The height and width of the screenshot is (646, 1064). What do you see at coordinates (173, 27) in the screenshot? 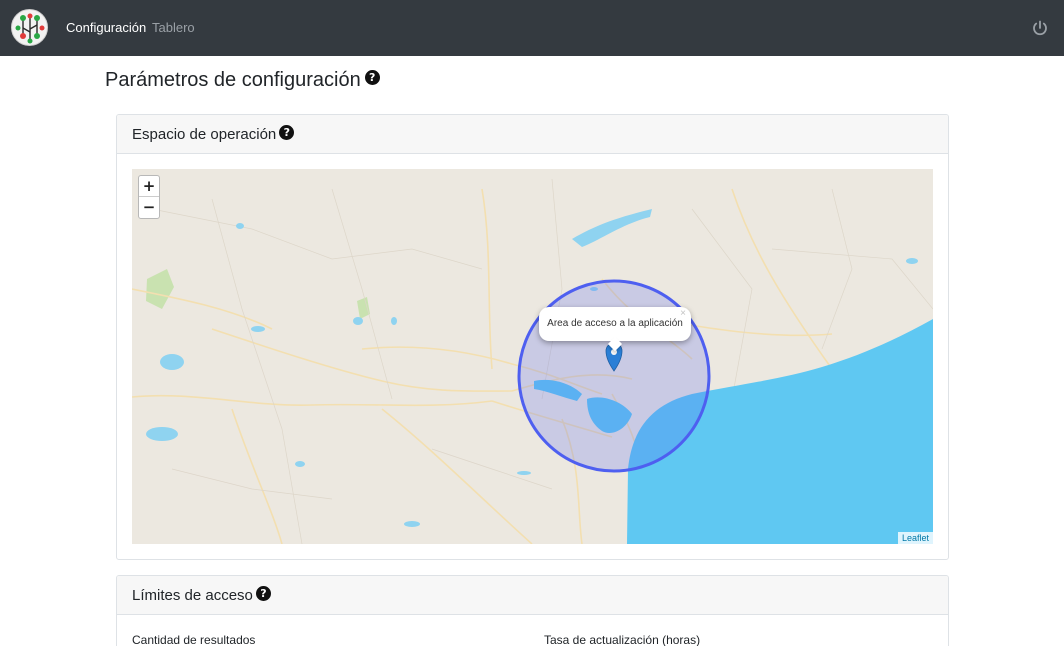
I see `nav-tablero: Tablero` at bounding box center [173, 27].